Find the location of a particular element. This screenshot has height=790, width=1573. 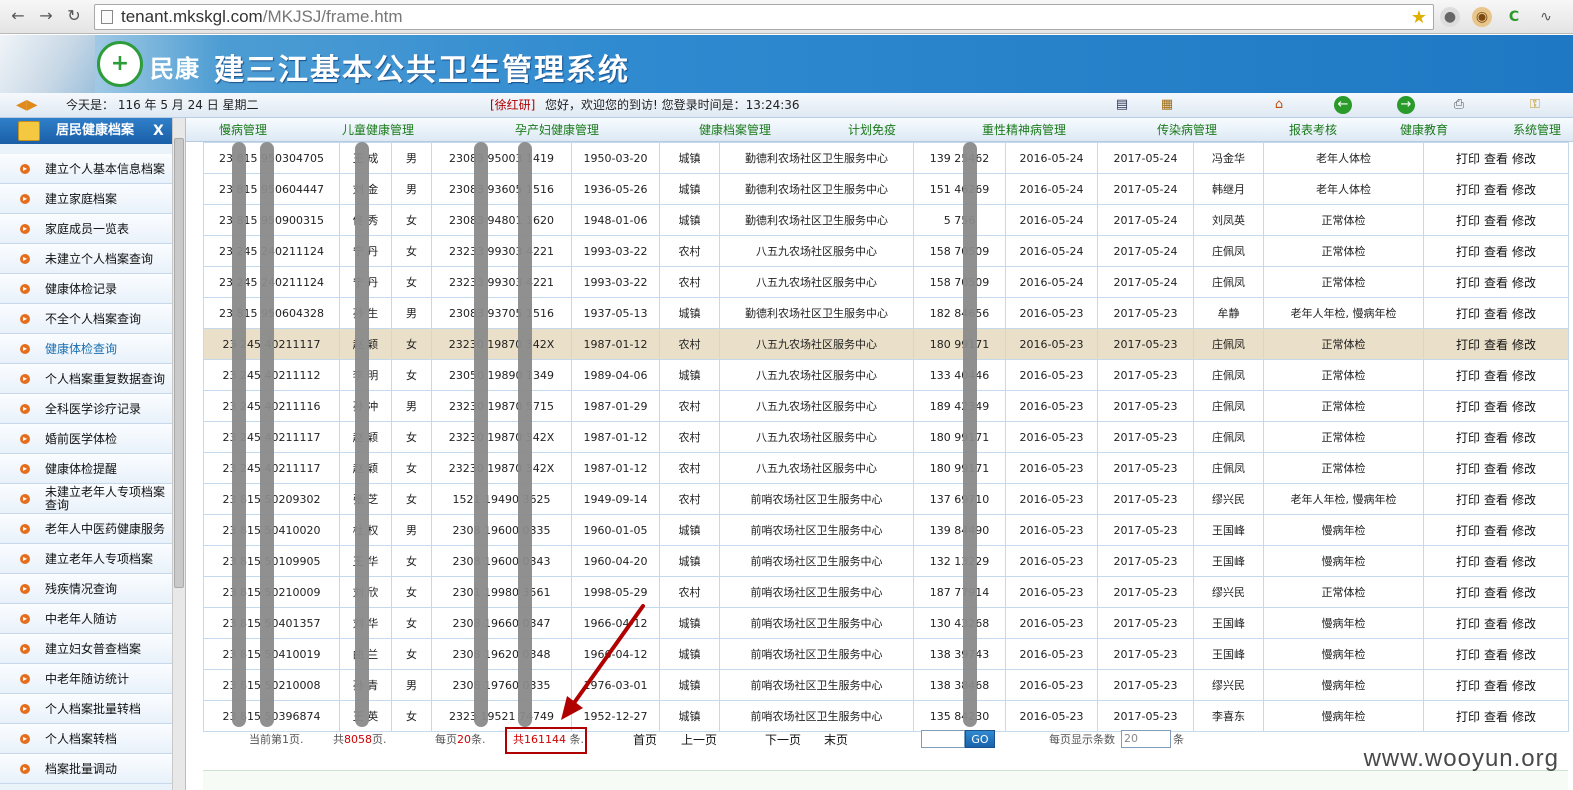

forward-icon: → is located at coordinates (46, 16).